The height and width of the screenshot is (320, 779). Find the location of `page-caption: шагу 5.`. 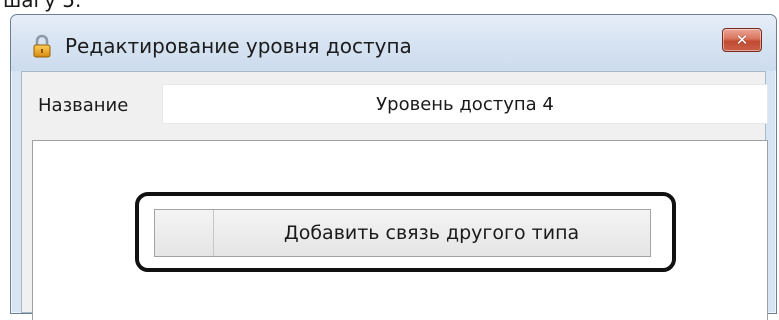

page-caption: шагу 5. is located at coordinates (42, 6).